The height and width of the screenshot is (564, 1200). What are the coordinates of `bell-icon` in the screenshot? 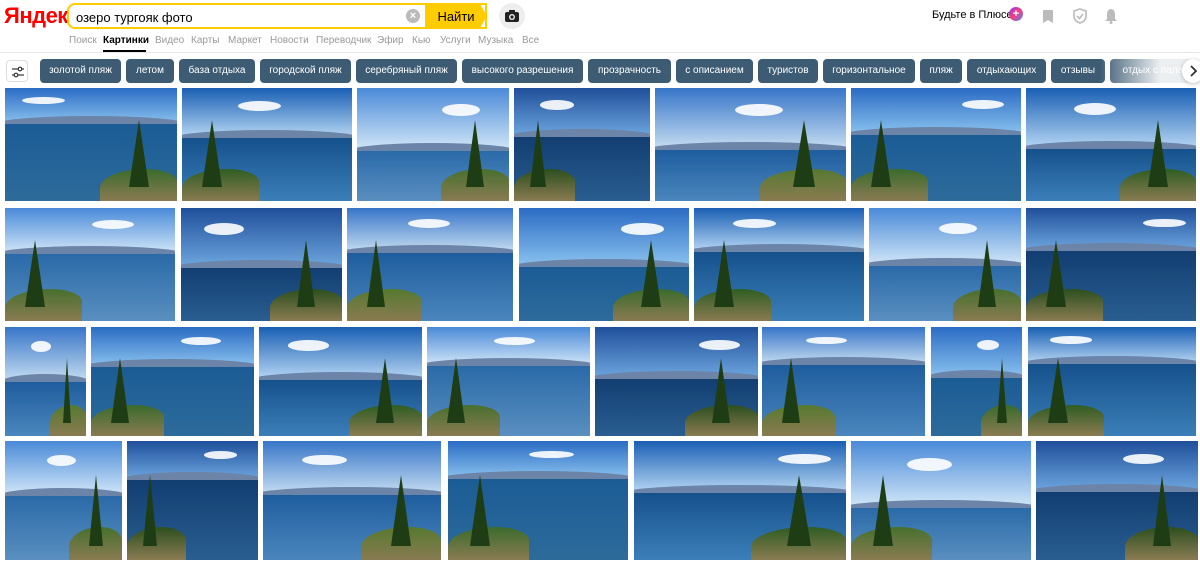 It's located at (1111, 16).